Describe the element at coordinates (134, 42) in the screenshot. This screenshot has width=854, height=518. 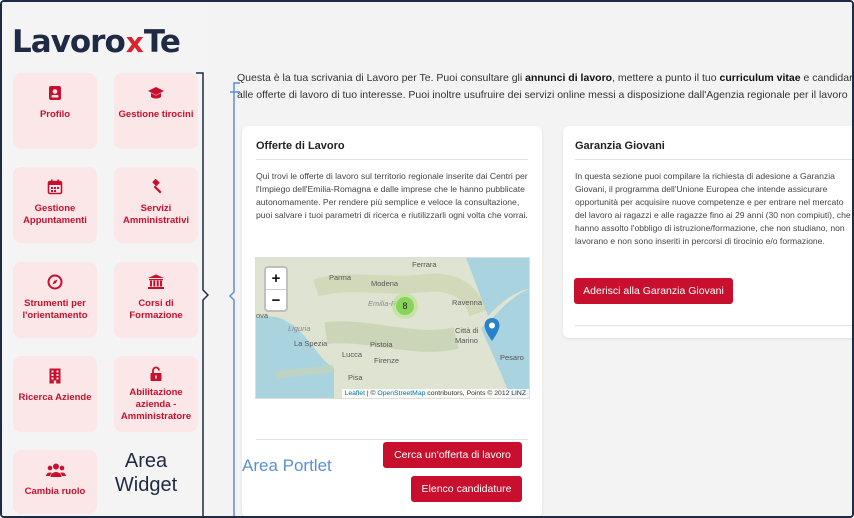
I see `brand-x: x` at that location.